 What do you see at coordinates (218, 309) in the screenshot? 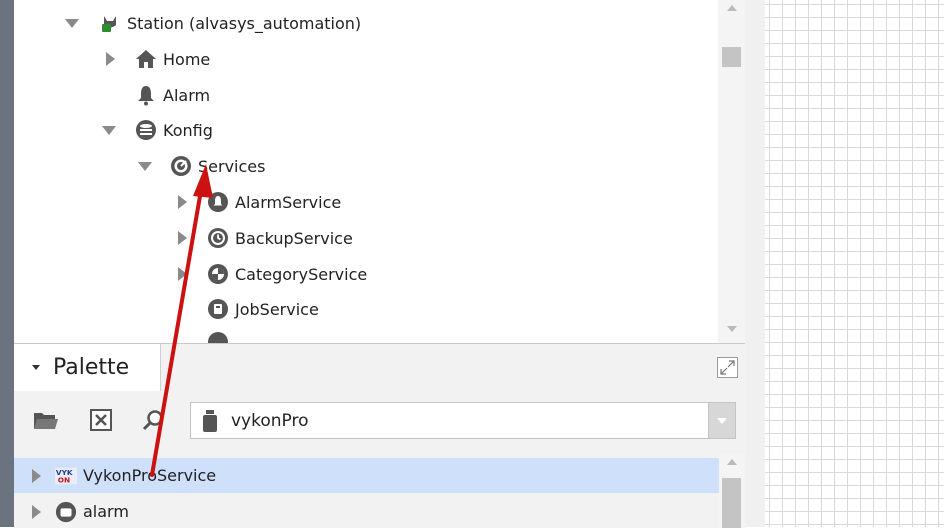
I see `job-service-icon` at bounding box center [218, 309].